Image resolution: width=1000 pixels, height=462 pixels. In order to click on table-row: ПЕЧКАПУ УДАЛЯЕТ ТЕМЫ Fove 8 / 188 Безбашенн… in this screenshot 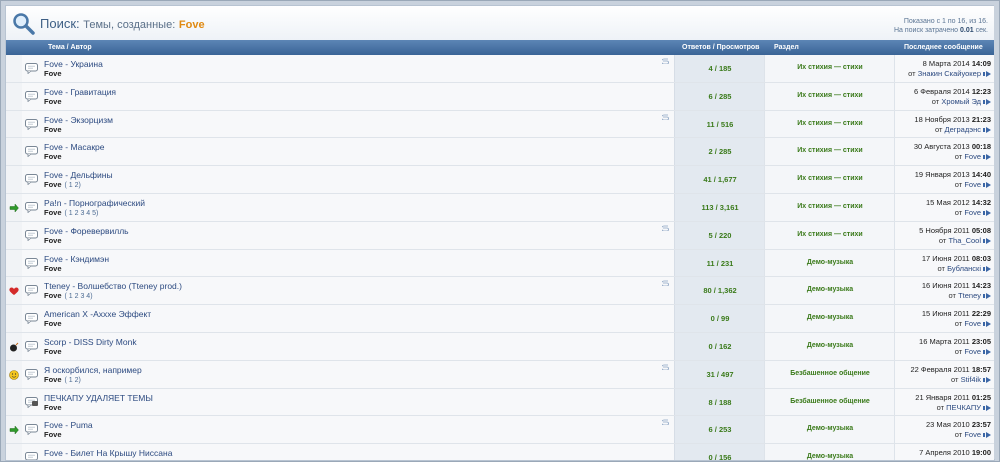, I will do `click(500, 402)`.